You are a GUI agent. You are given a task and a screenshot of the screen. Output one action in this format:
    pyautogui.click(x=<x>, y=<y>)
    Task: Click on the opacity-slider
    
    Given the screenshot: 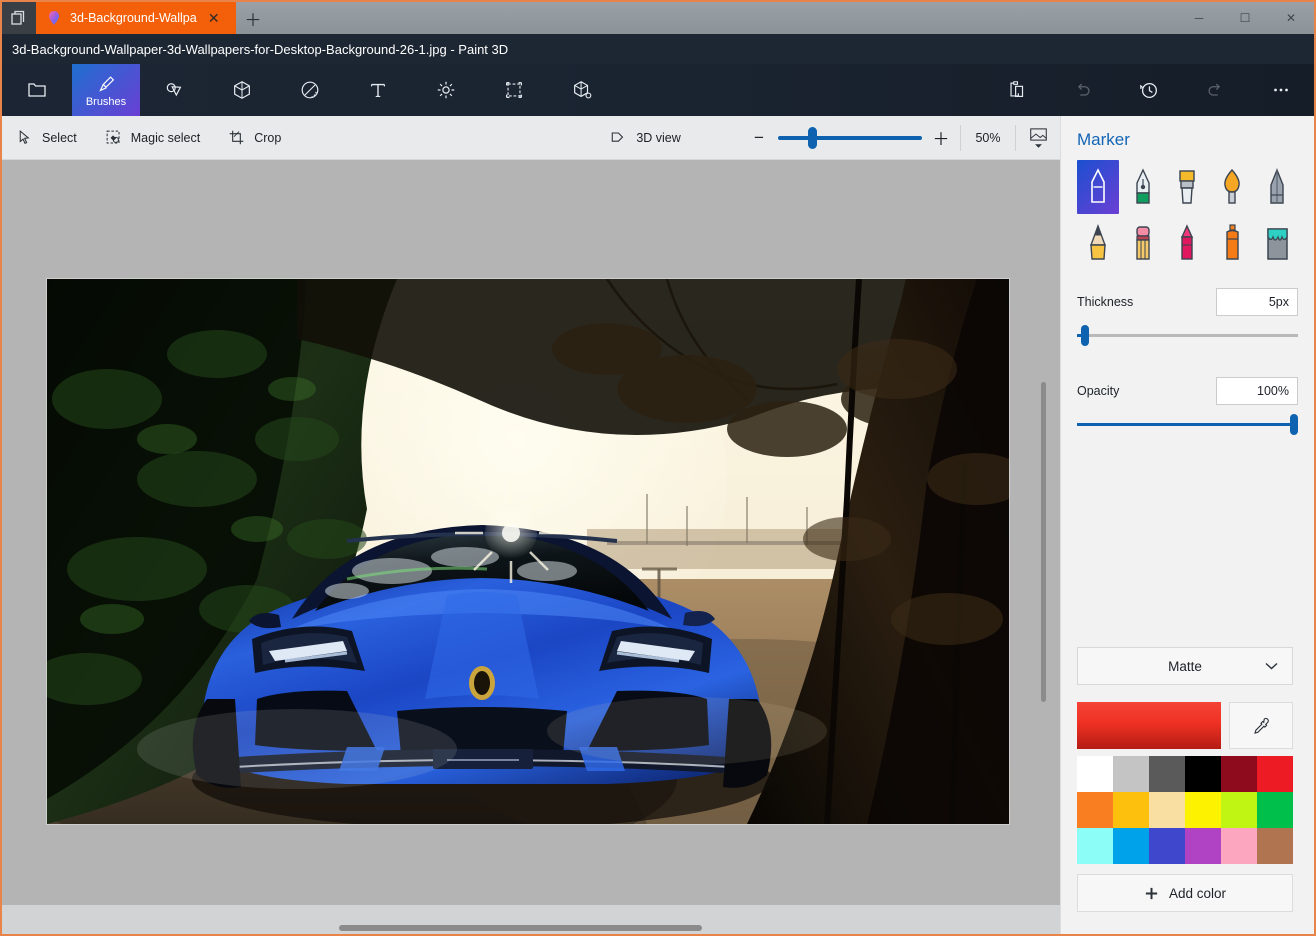 What is the action you would take?
    pyautogui.click(x=1187, y=424)
    